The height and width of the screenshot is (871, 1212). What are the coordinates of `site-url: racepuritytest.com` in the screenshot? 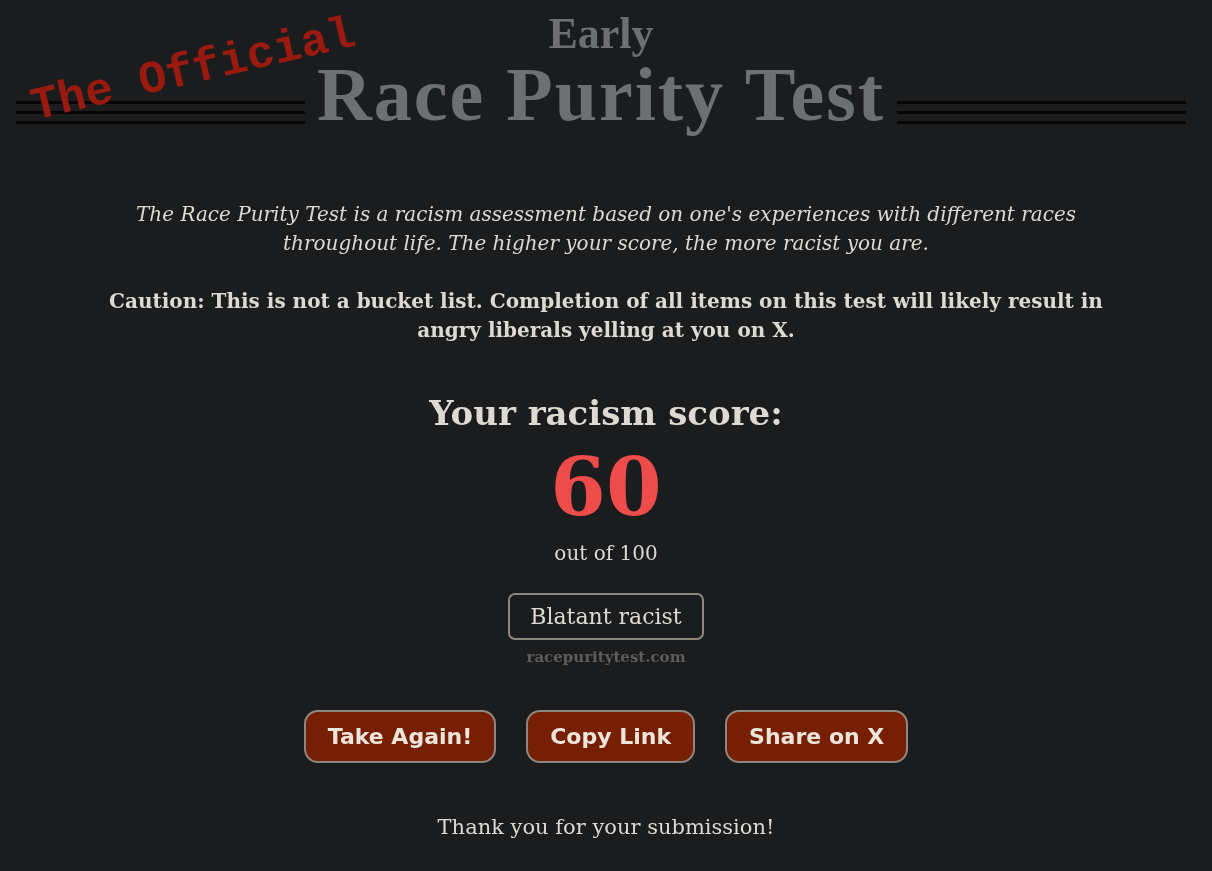 It's located at (606, 657).